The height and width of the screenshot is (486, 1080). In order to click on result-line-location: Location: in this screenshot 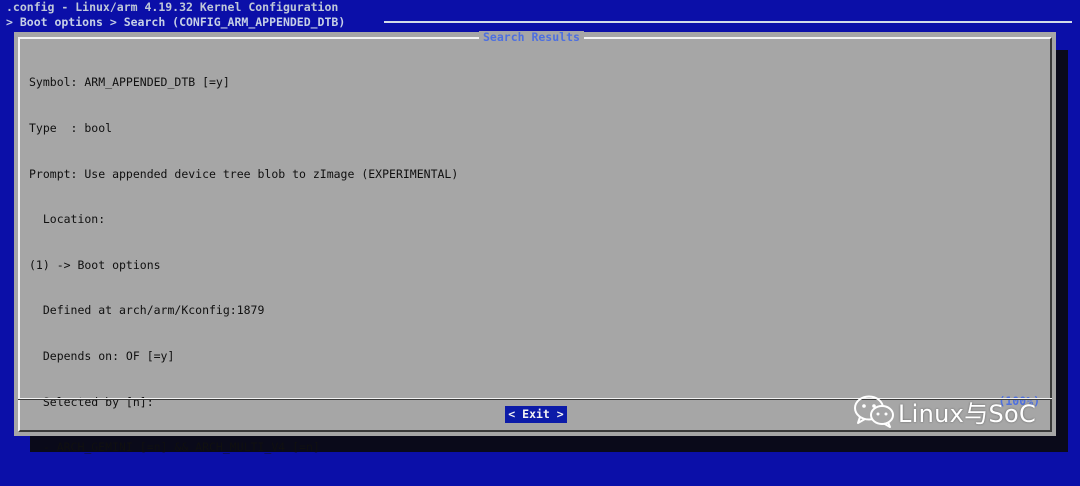, I will do `click(67, 219)`.